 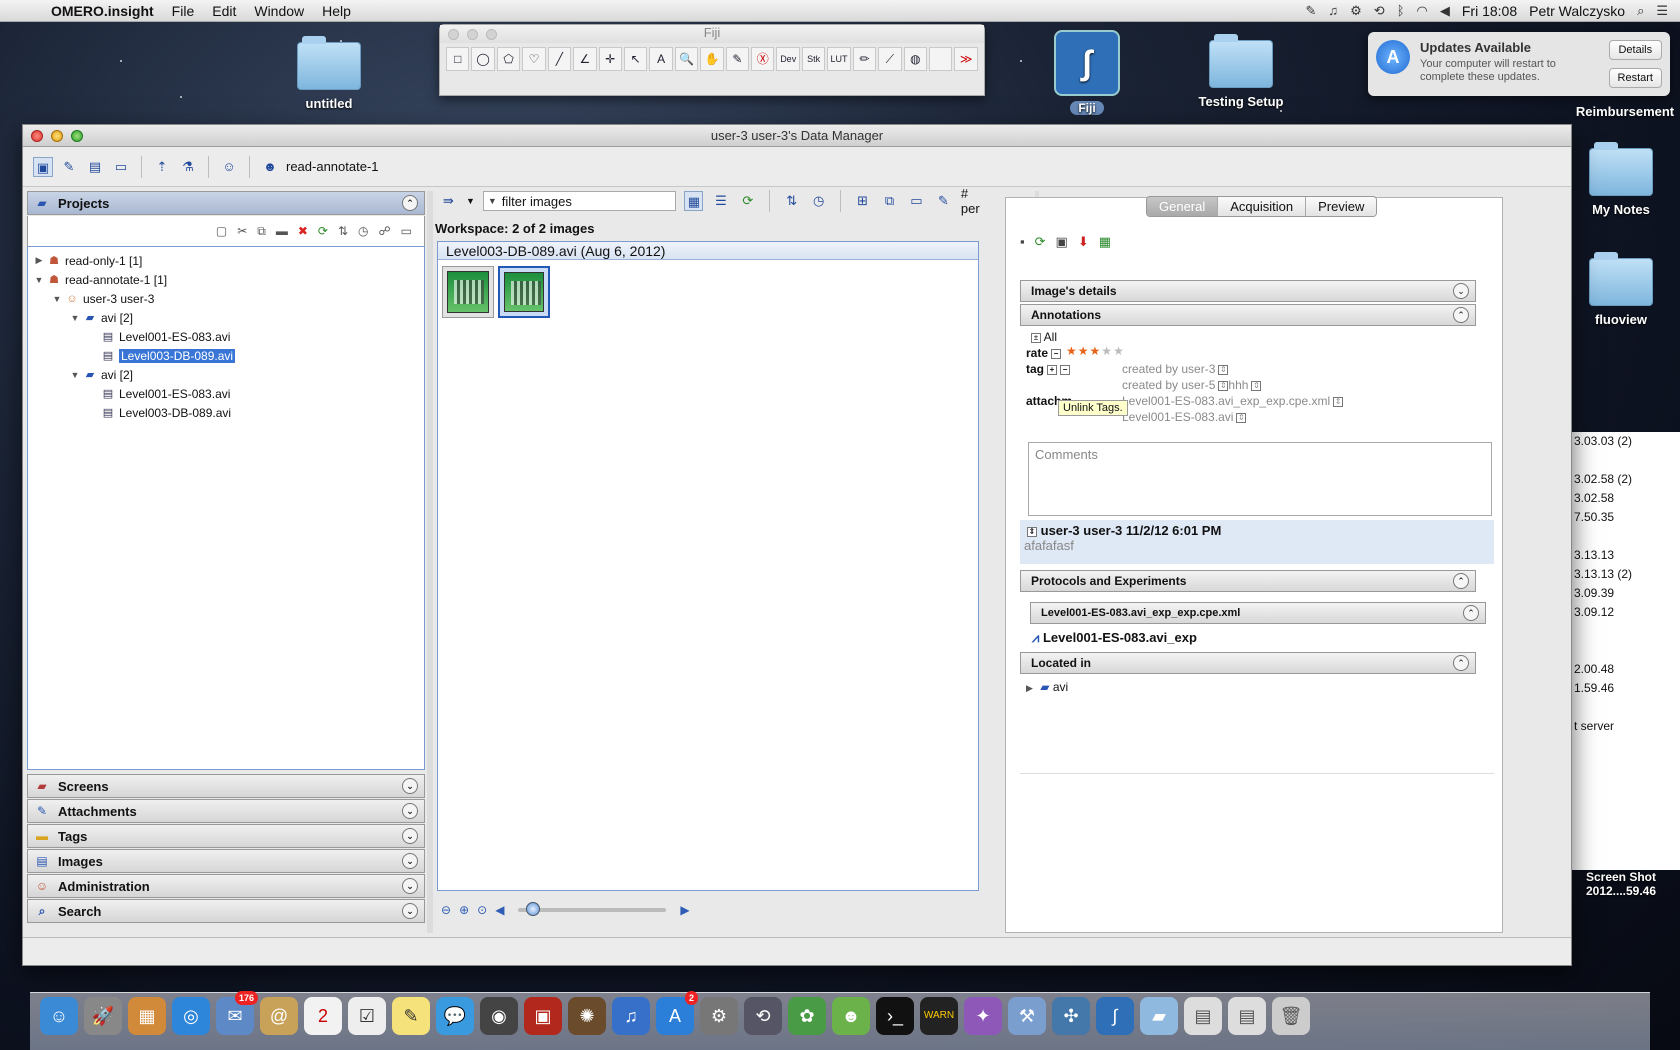 I want to click on attachment-item-2: Level001-ES-083.avi ⇕, so click(x=1184, y=417).